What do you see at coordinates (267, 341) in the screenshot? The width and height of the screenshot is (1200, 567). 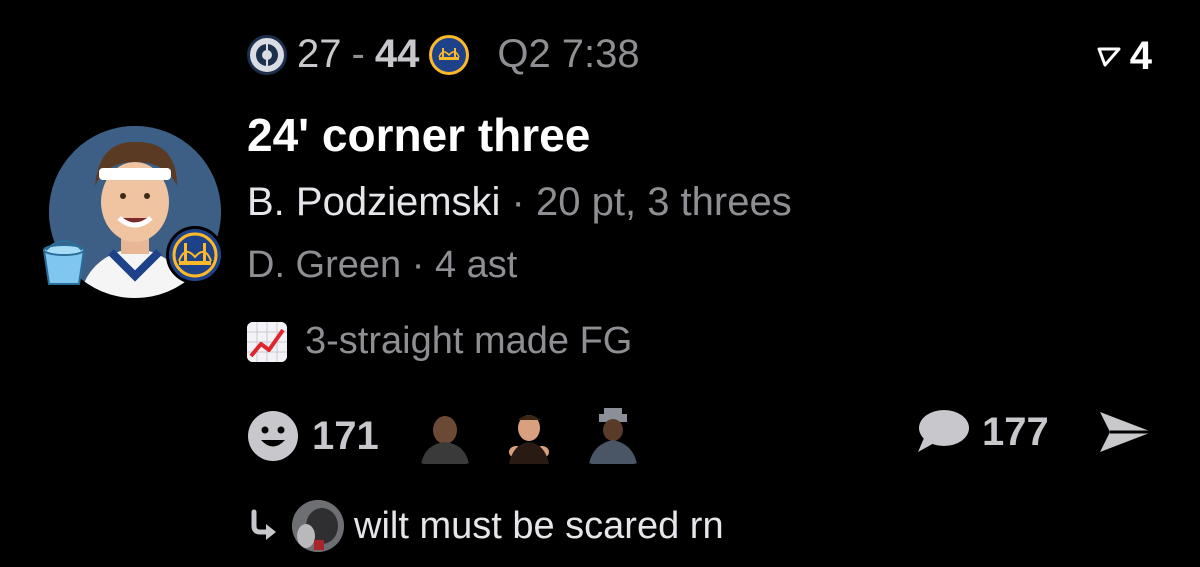 I see `chart-increasing-icon` at bounding box center [267, 341].